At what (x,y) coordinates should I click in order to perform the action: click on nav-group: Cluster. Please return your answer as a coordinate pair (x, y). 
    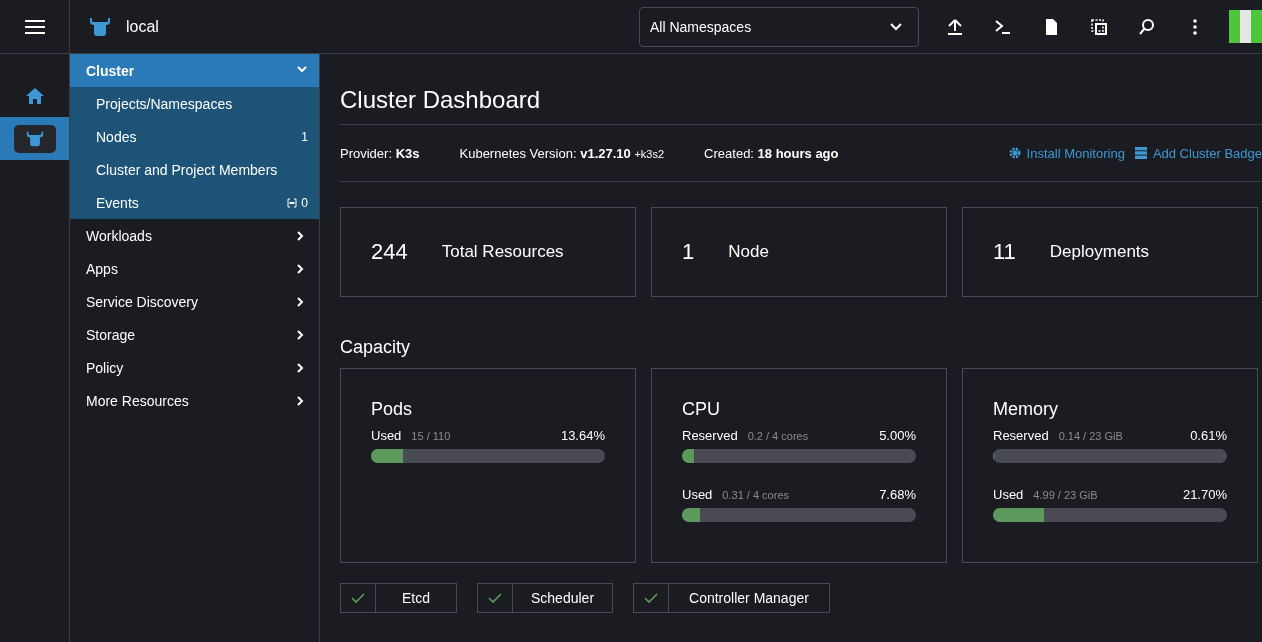
    Looking at the image, I should click on (194, 70).